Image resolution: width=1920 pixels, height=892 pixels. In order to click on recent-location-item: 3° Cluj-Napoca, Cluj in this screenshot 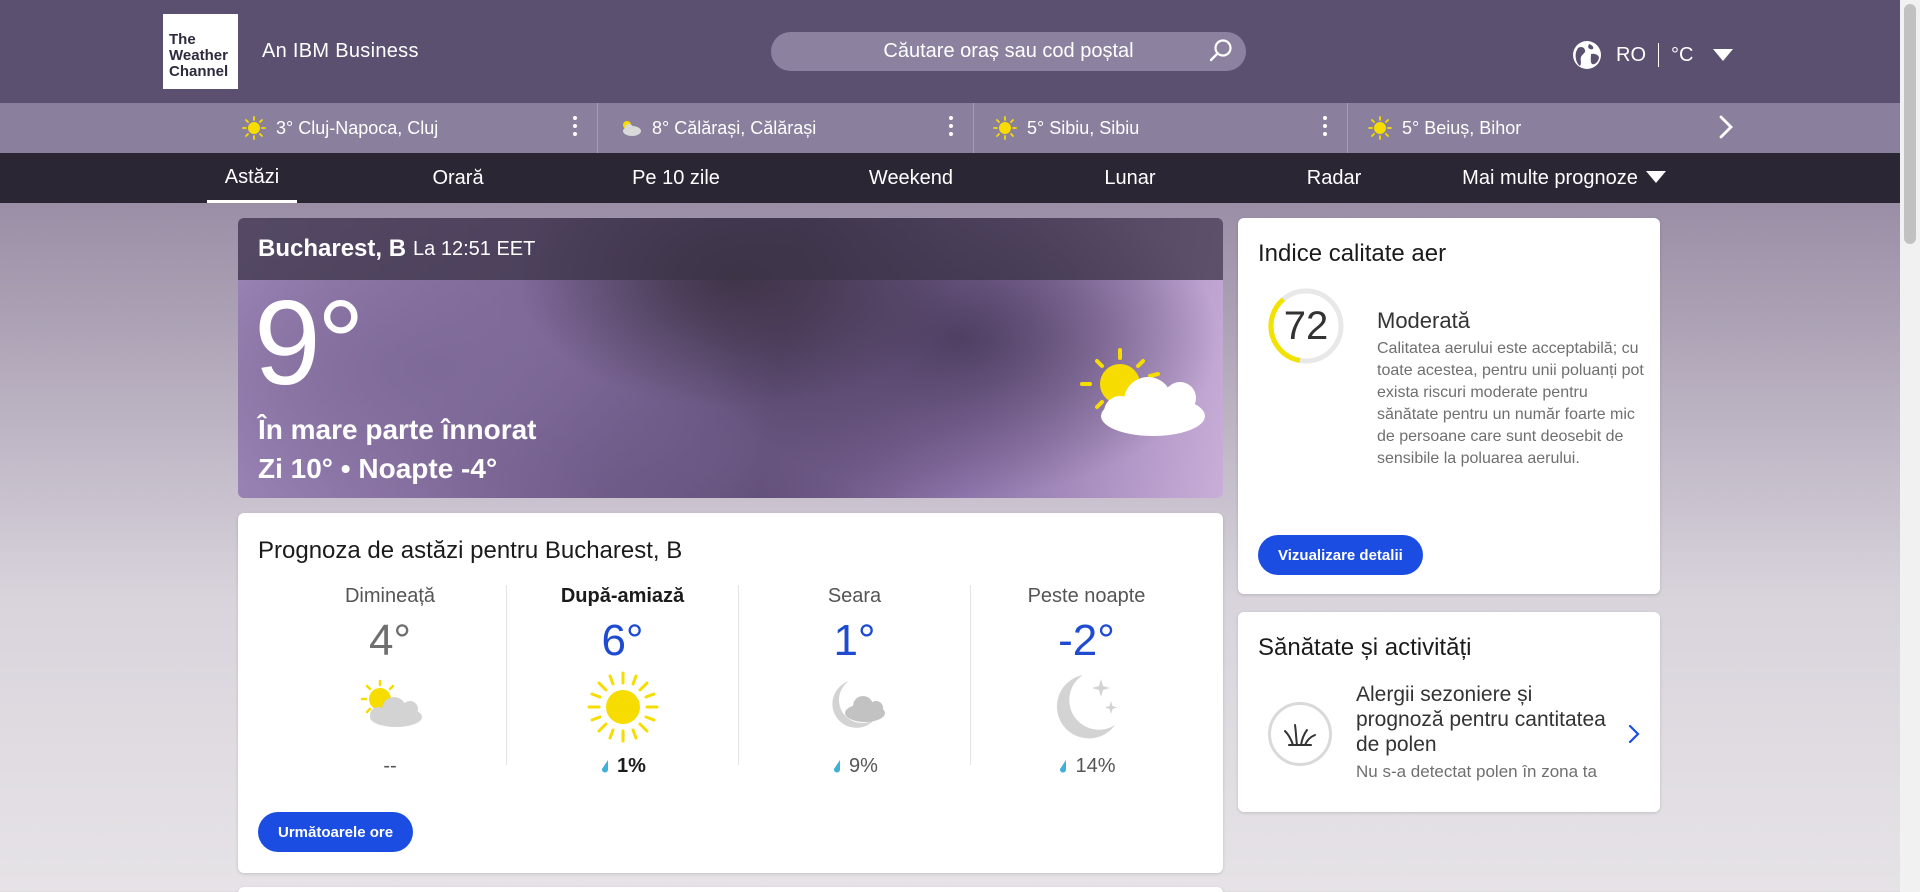, I will do `click(420, 128)`.